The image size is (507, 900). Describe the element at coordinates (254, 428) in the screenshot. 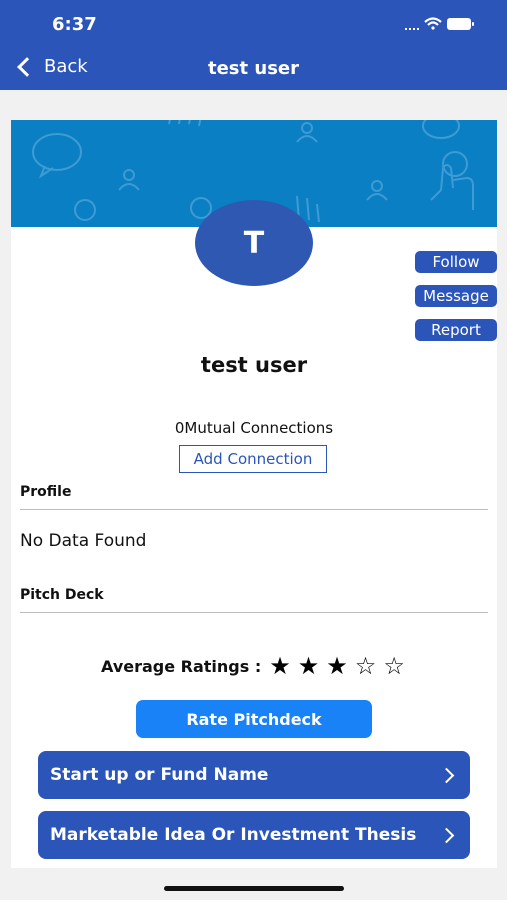

I see `mutual-connections: 0Mutual Connections` at that location.